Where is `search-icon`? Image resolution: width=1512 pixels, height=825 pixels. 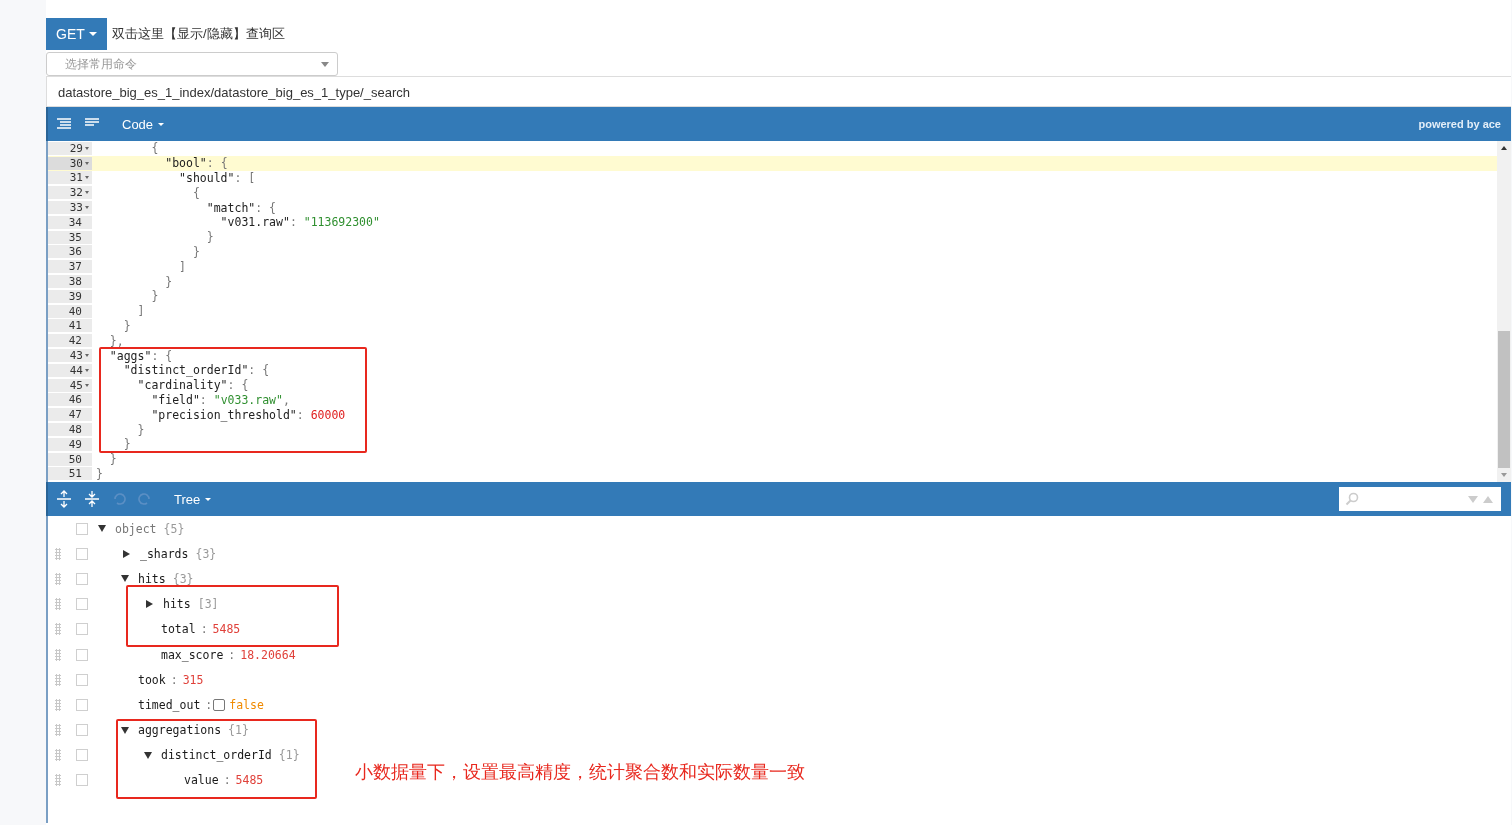 search-icon is located at coordinates (1352, 499).